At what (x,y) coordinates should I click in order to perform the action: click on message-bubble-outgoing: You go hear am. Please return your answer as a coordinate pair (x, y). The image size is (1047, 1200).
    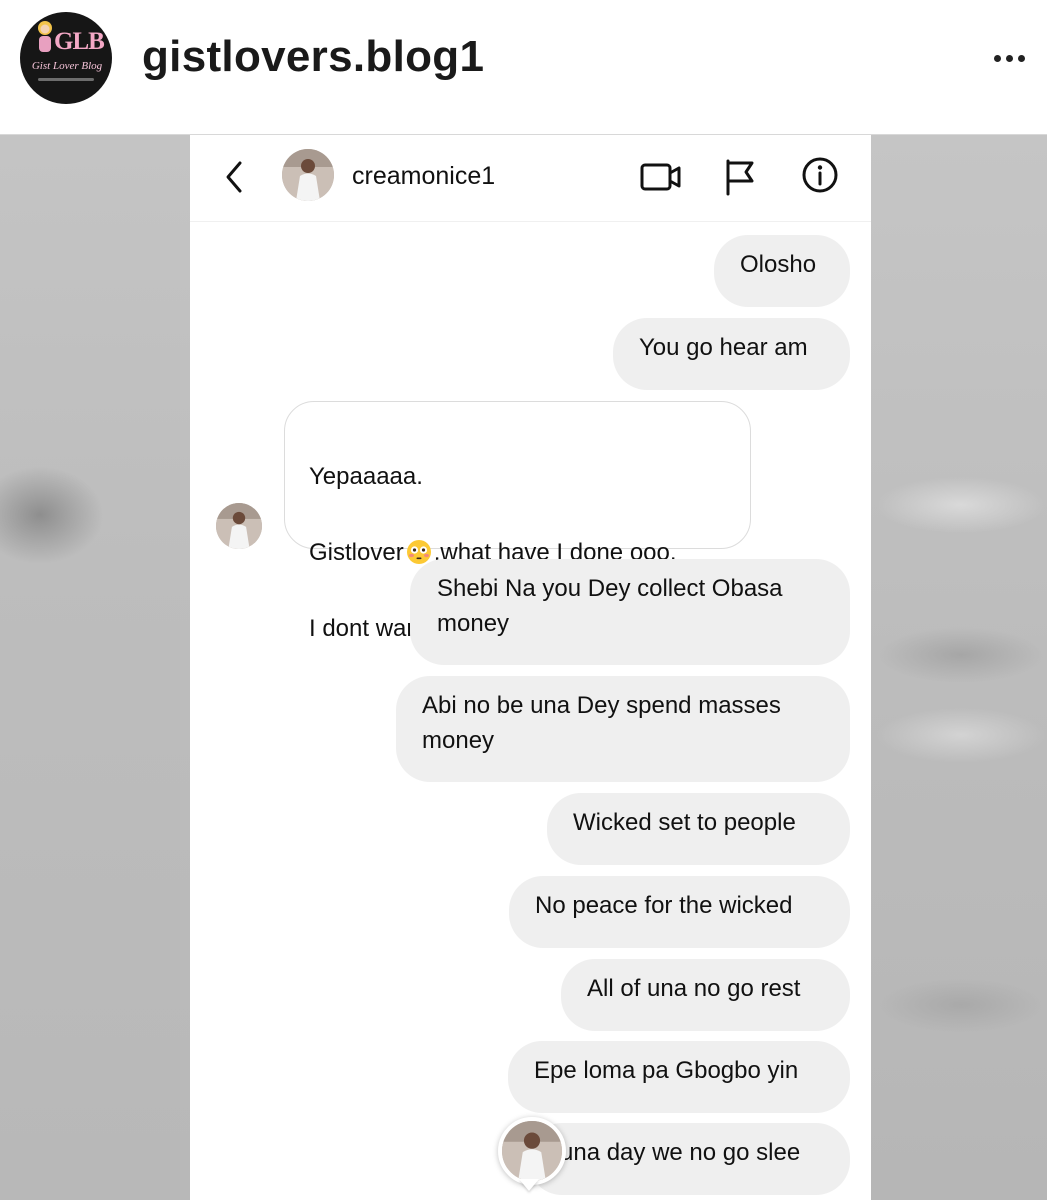
    Looking at the image, I should click on (731, 354).